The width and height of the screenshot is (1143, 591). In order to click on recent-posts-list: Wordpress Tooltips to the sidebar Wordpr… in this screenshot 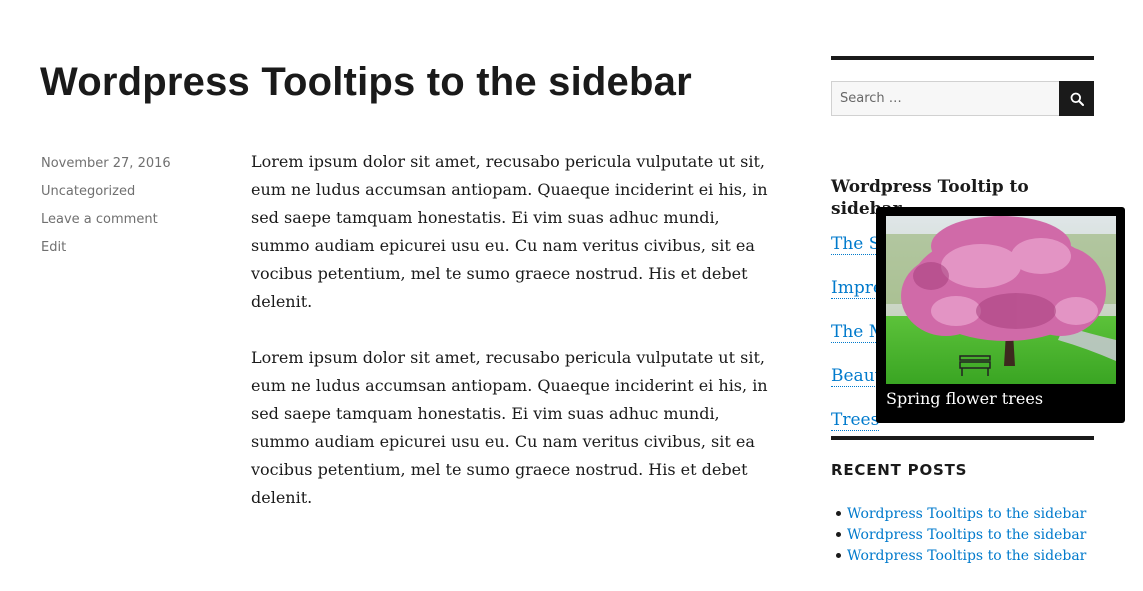, I will do `click(958, 534)`.